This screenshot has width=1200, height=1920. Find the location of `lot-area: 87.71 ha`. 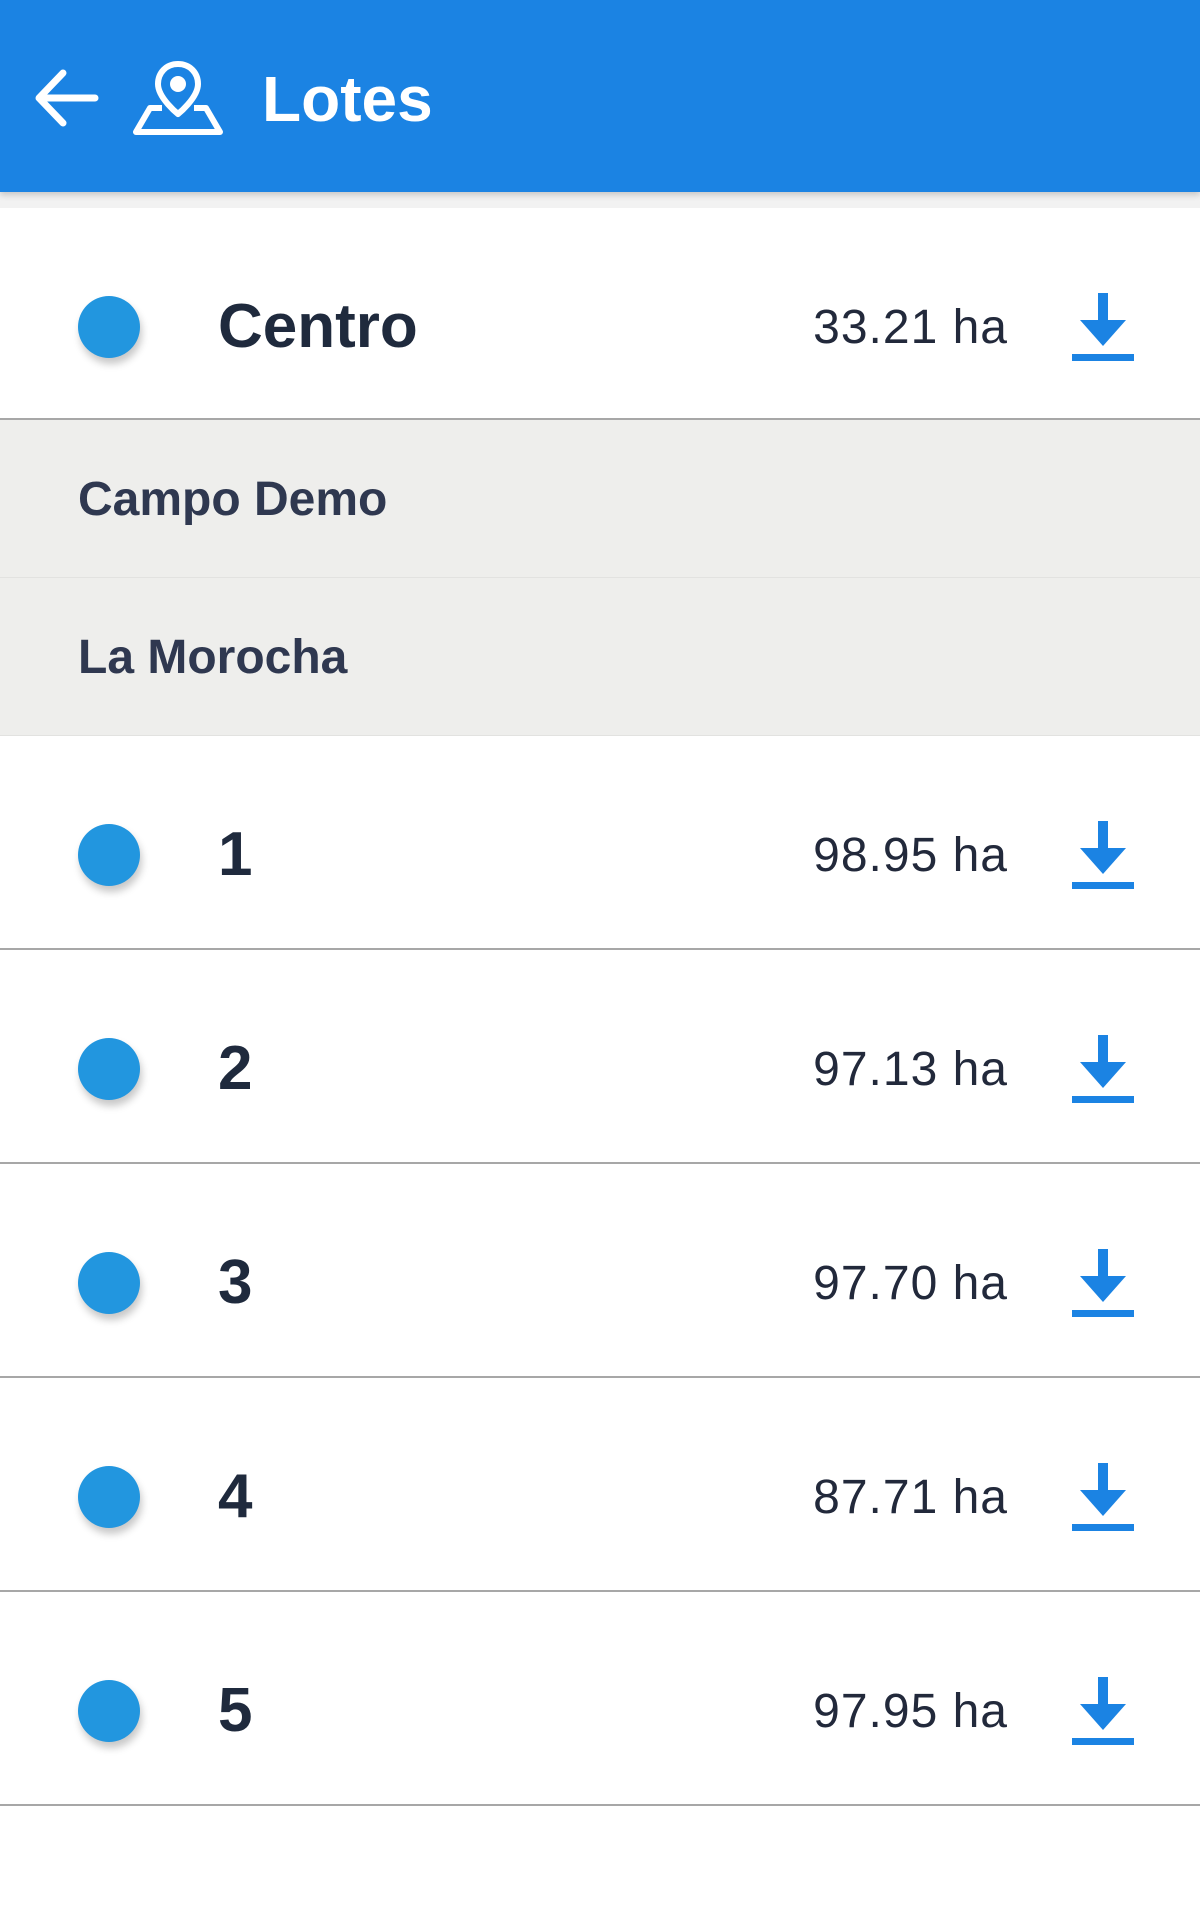

lot-area: 87.71 ha is located at coordinates (910, 1497).